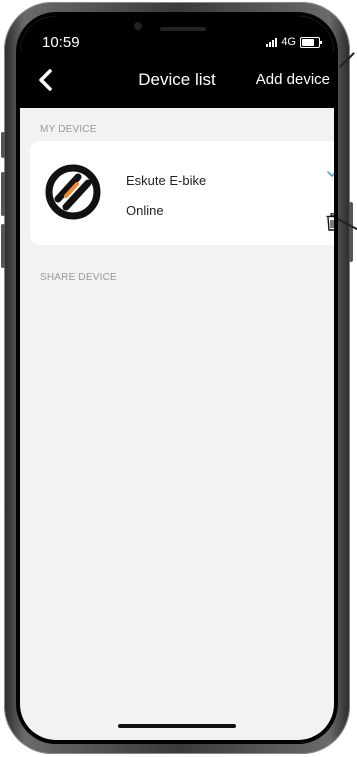 Image resolution: width=357 pixels, height=757 pixels. I want to click on camera-icon, so click(138, 26).